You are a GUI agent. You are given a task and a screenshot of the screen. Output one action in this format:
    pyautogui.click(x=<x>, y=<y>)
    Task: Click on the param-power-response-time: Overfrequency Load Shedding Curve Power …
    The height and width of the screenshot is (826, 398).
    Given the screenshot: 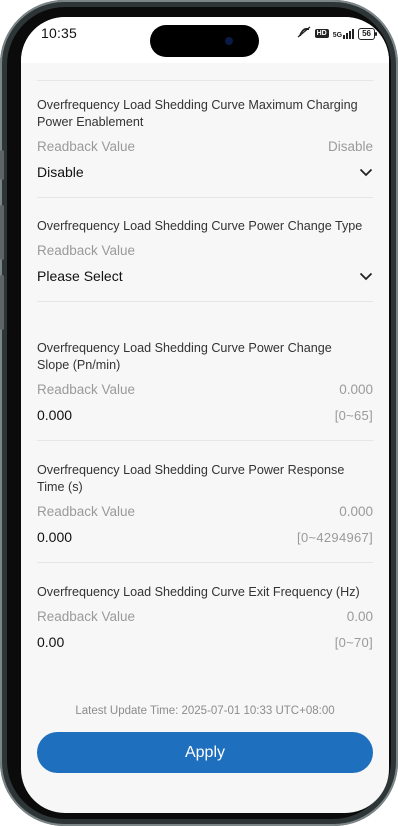 What is the action you would take?
    pyautogui.click(x=205, y=512)
    